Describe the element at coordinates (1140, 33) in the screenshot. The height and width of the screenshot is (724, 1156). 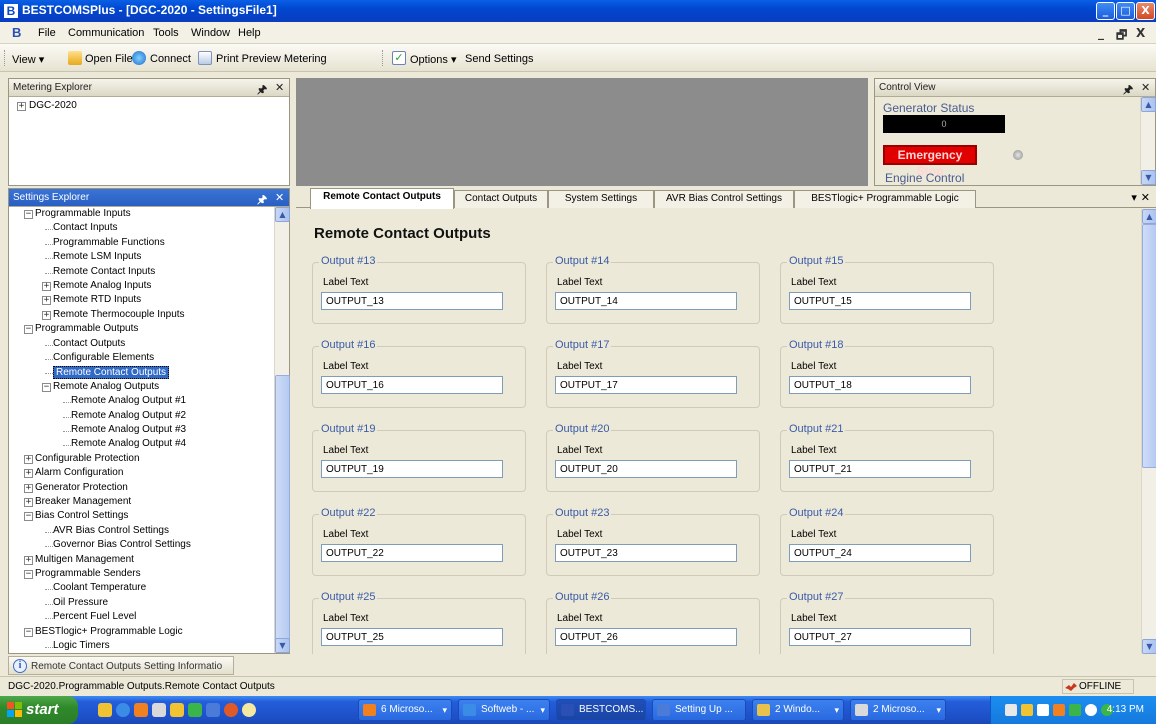
I see `mdi-close-button: X` at that location.